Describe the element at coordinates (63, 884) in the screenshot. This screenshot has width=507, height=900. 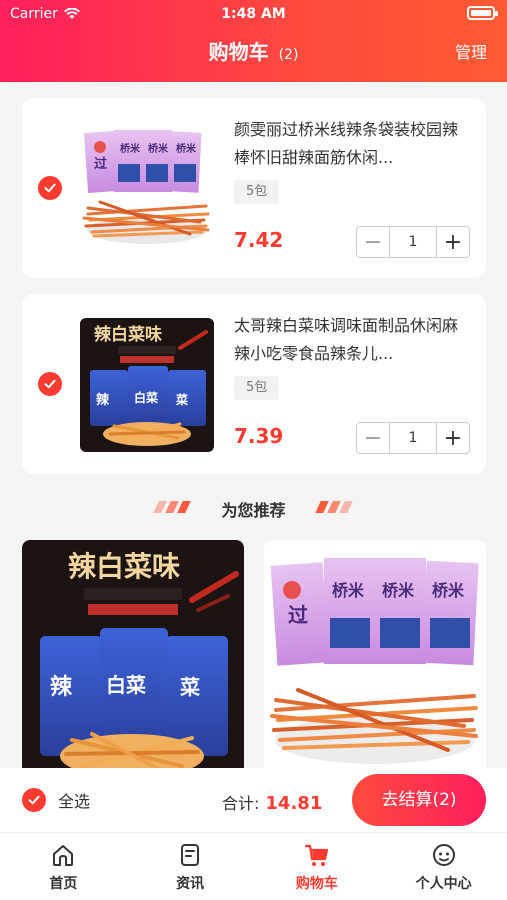
I see `tab-label: 首页` at that location.